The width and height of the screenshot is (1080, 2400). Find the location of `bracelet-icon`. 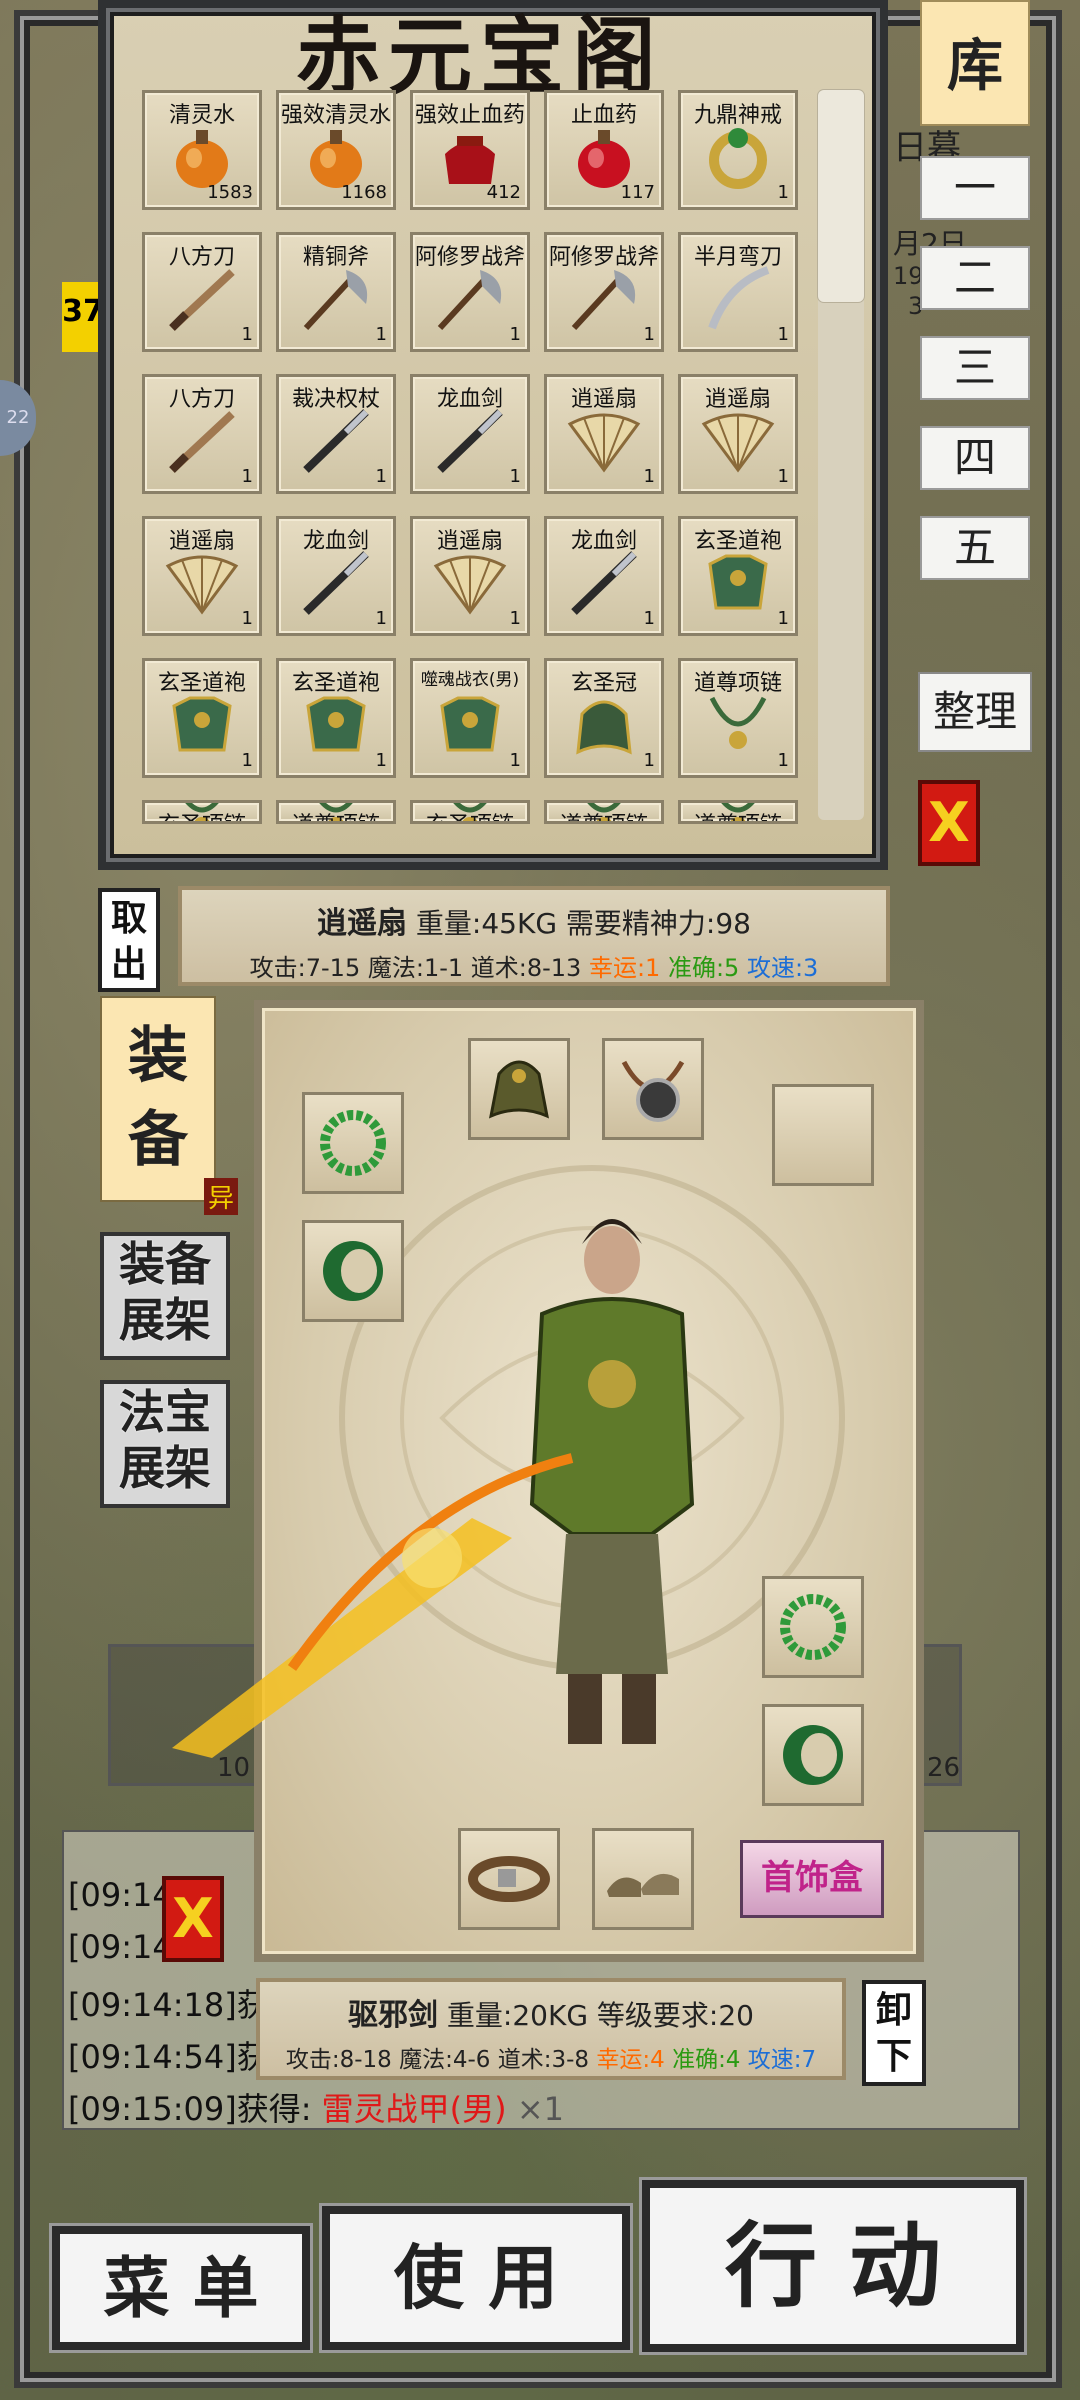

bracelet-icon is located at coordinates (353, 1143).